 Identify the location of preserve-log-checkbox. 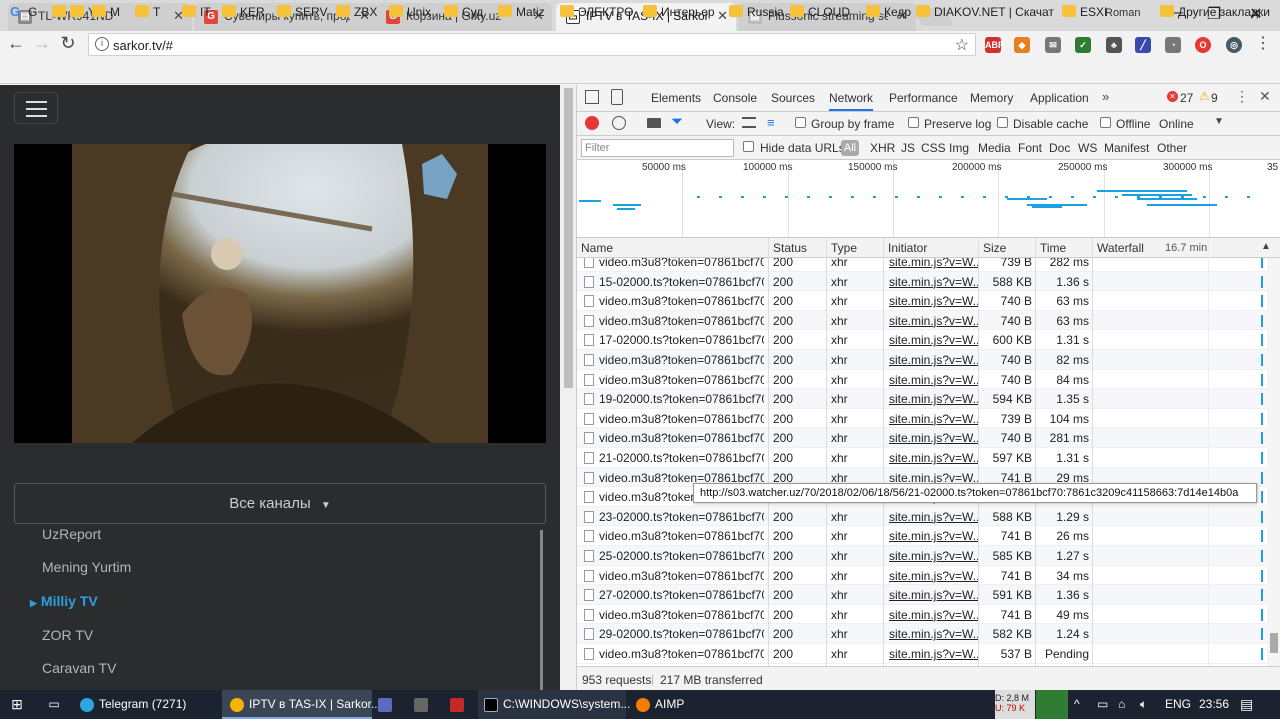
(913, 122).